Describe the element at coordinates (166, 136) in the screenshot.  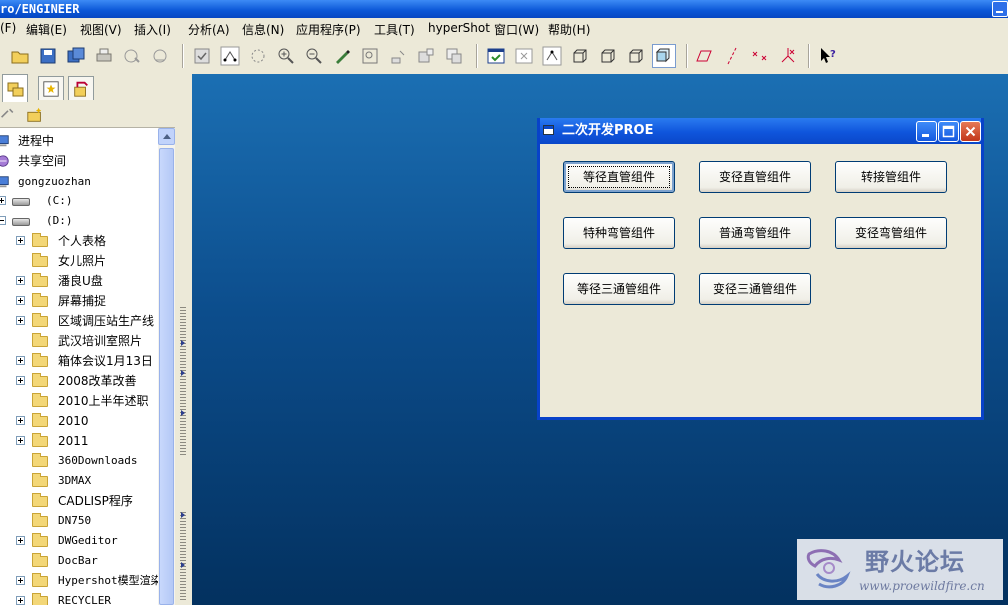
I see `scroll-up-button` at that location.